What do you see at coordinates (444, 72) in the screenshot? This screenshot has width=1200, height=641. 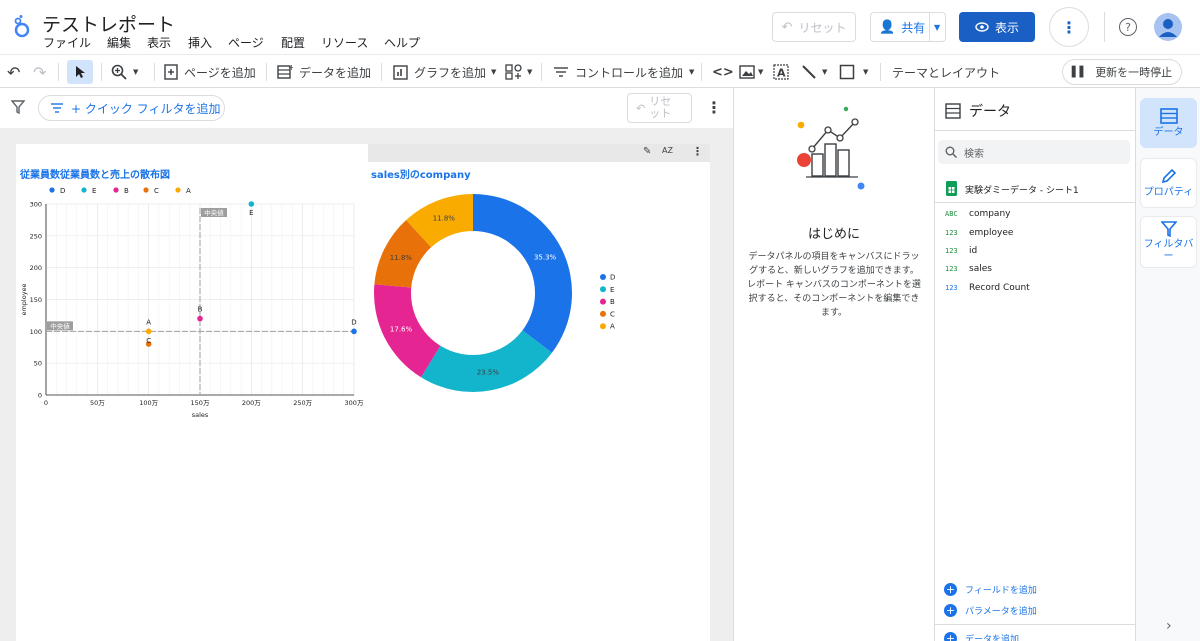 I see `add-chart-button: グラフを追加 ▼` at bounding box center [444, 72].